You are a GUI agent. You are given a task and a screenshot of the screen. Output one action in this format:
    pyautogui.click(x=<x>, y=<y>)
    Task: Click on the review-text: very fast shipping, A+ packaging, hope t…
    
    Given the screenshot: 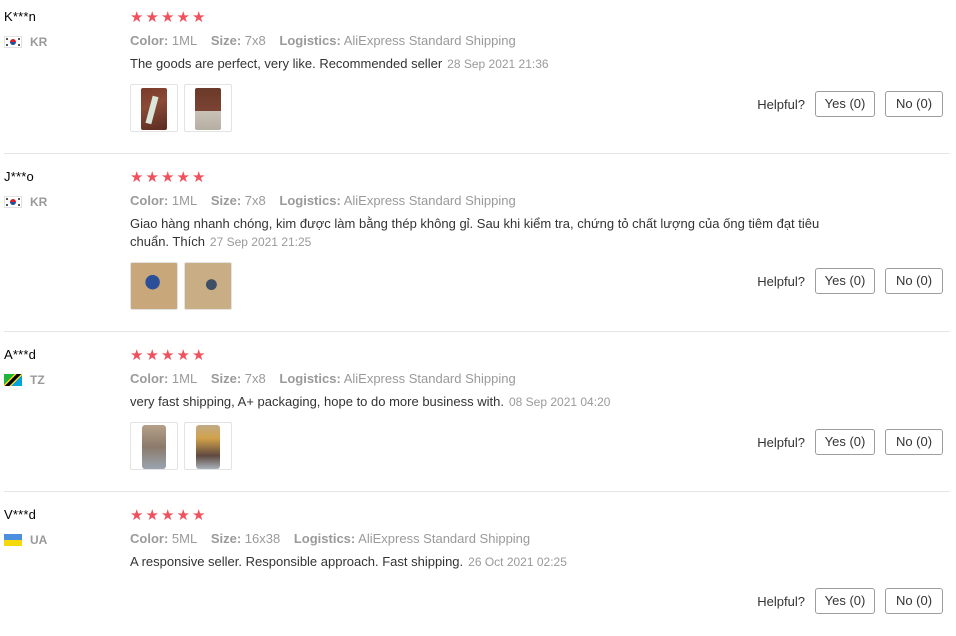 What is the action you would take?
    pyautogui.click(x=317, y=401)
    